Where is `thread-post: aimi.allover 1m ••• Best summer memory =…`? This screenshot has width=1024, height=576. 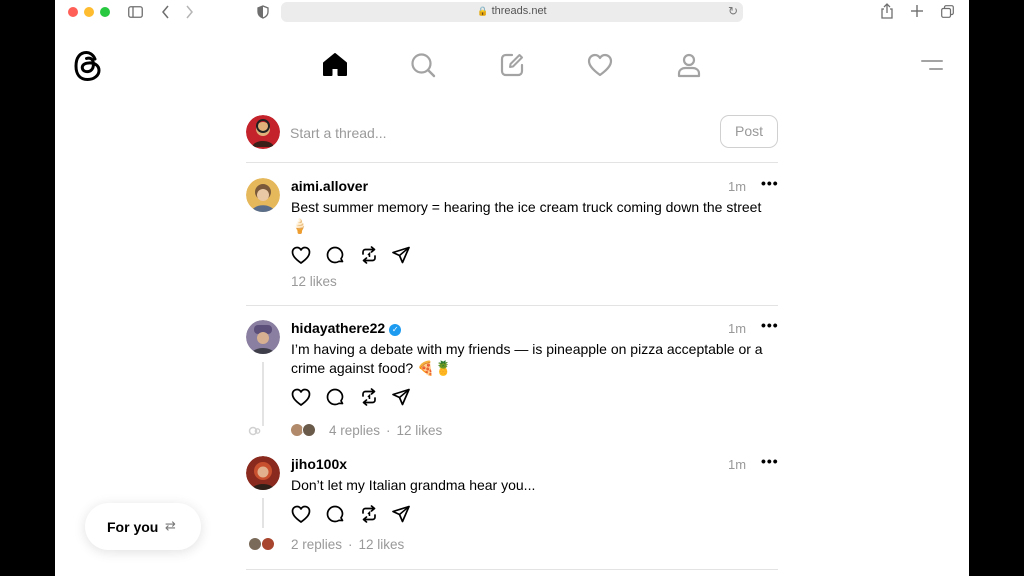
thread-post: aimi.allover 1m ••• Best summer memory =… is located at coordinates (512, 240).